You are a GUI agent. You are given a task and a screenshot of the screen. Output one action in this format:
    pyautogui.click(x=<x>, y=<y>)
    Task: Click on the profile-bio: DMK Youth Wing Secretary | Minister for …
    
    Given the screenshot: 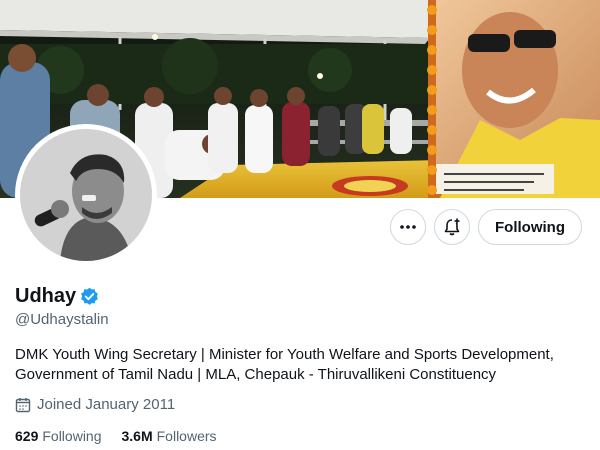 What is the action you would take?
    pyautogui.click(x=284, y=364)
    